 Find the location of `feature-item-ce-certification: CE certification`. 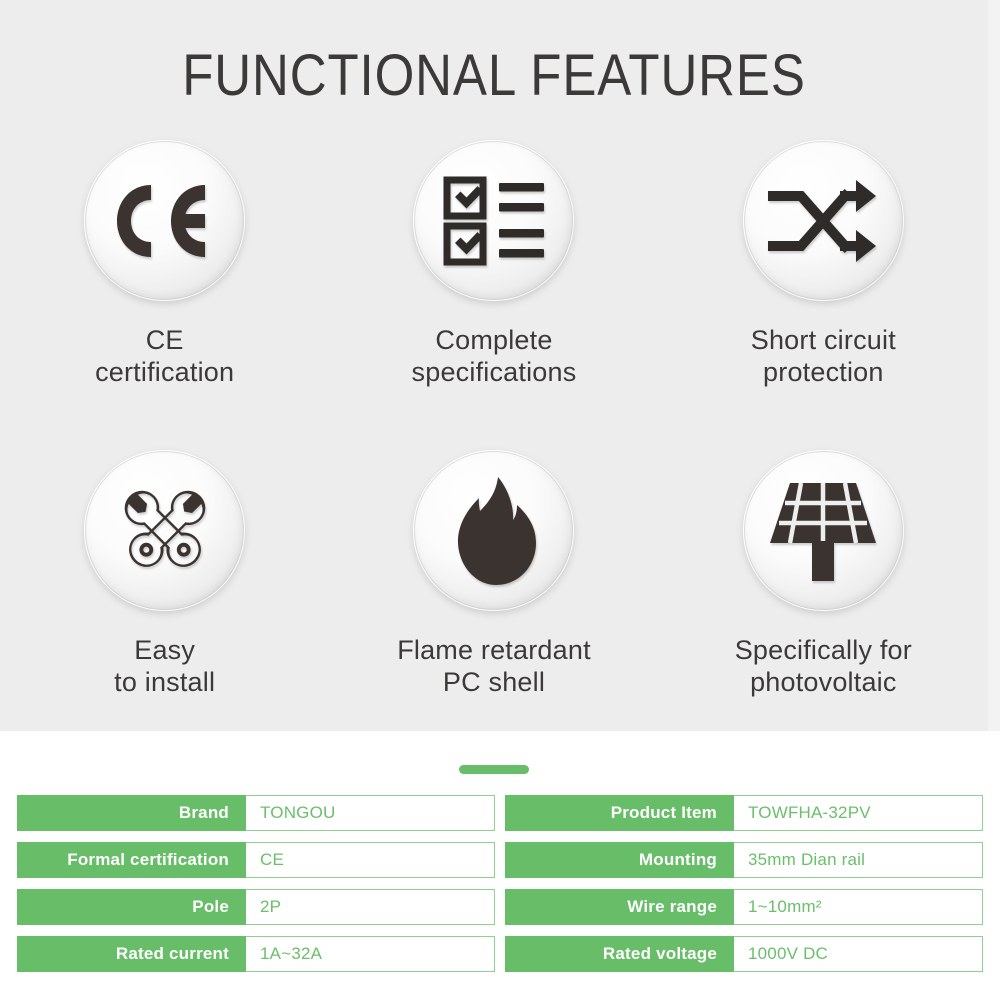

feature-item-ce-certification: CE certification is located at coordinates (164, 295).